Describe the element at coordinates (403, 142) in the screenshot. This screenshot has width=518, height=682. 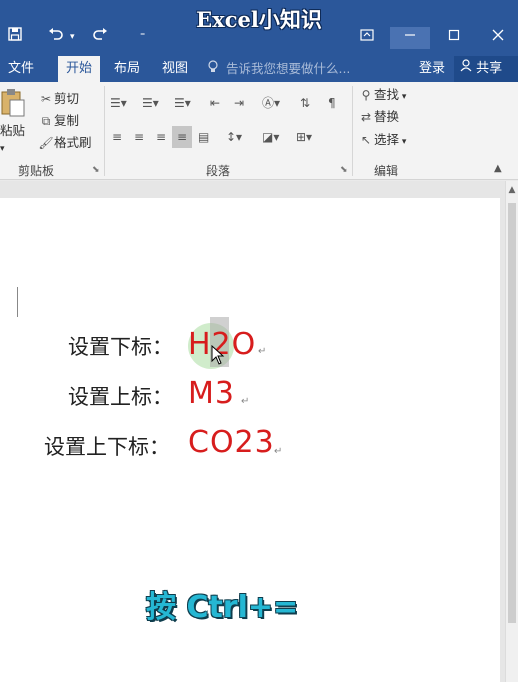
I see `select-dropdown-icon: ▾` at that location.